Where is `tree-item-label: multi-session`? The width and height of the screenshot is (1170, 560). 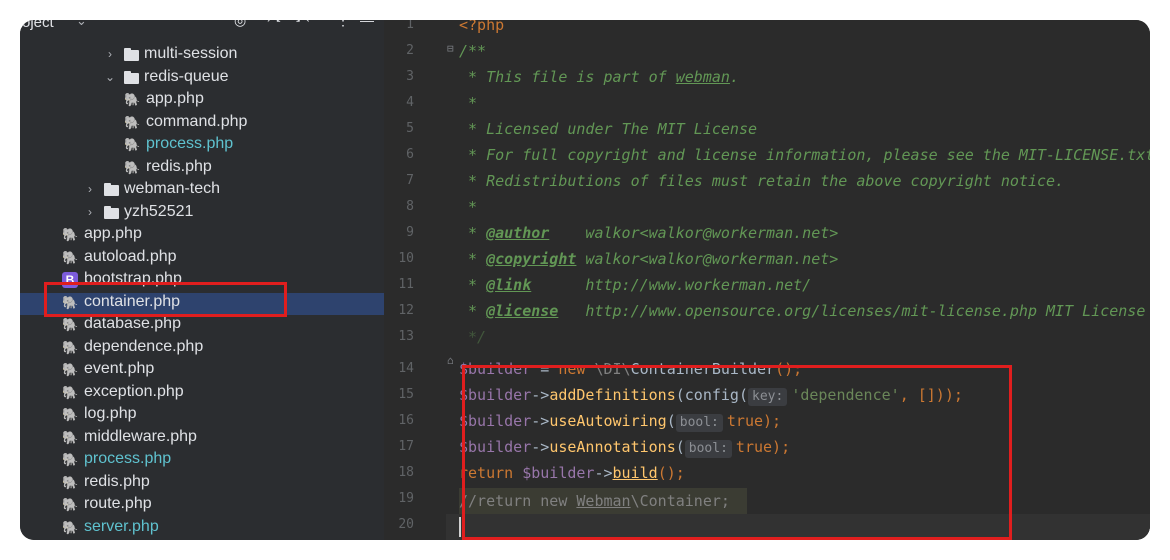 tree-item-label: multi-session is located at coordinates (191, 53).